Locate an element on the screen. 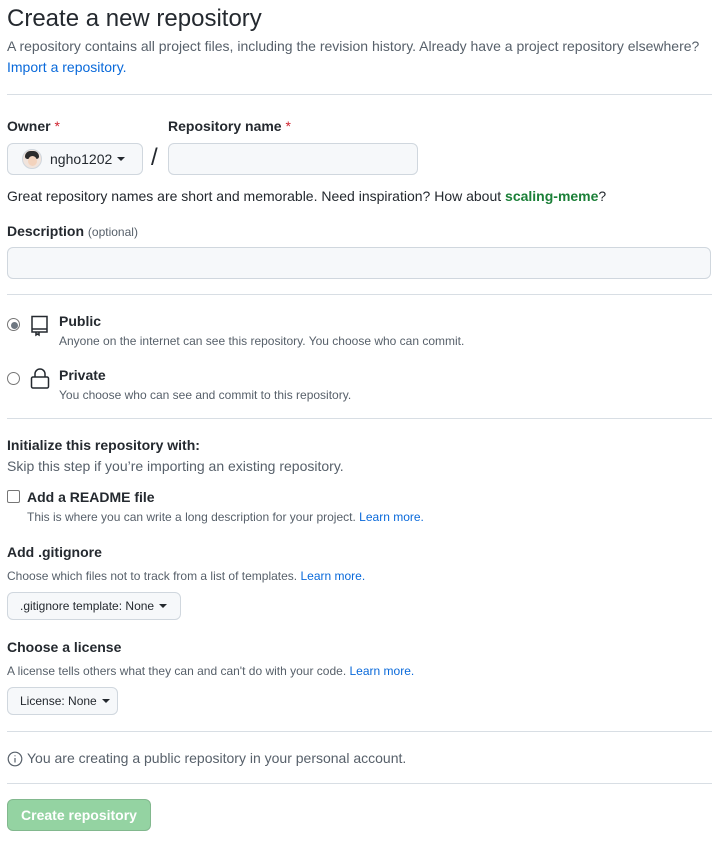  lock-icon is located at coordinates (40, 380).